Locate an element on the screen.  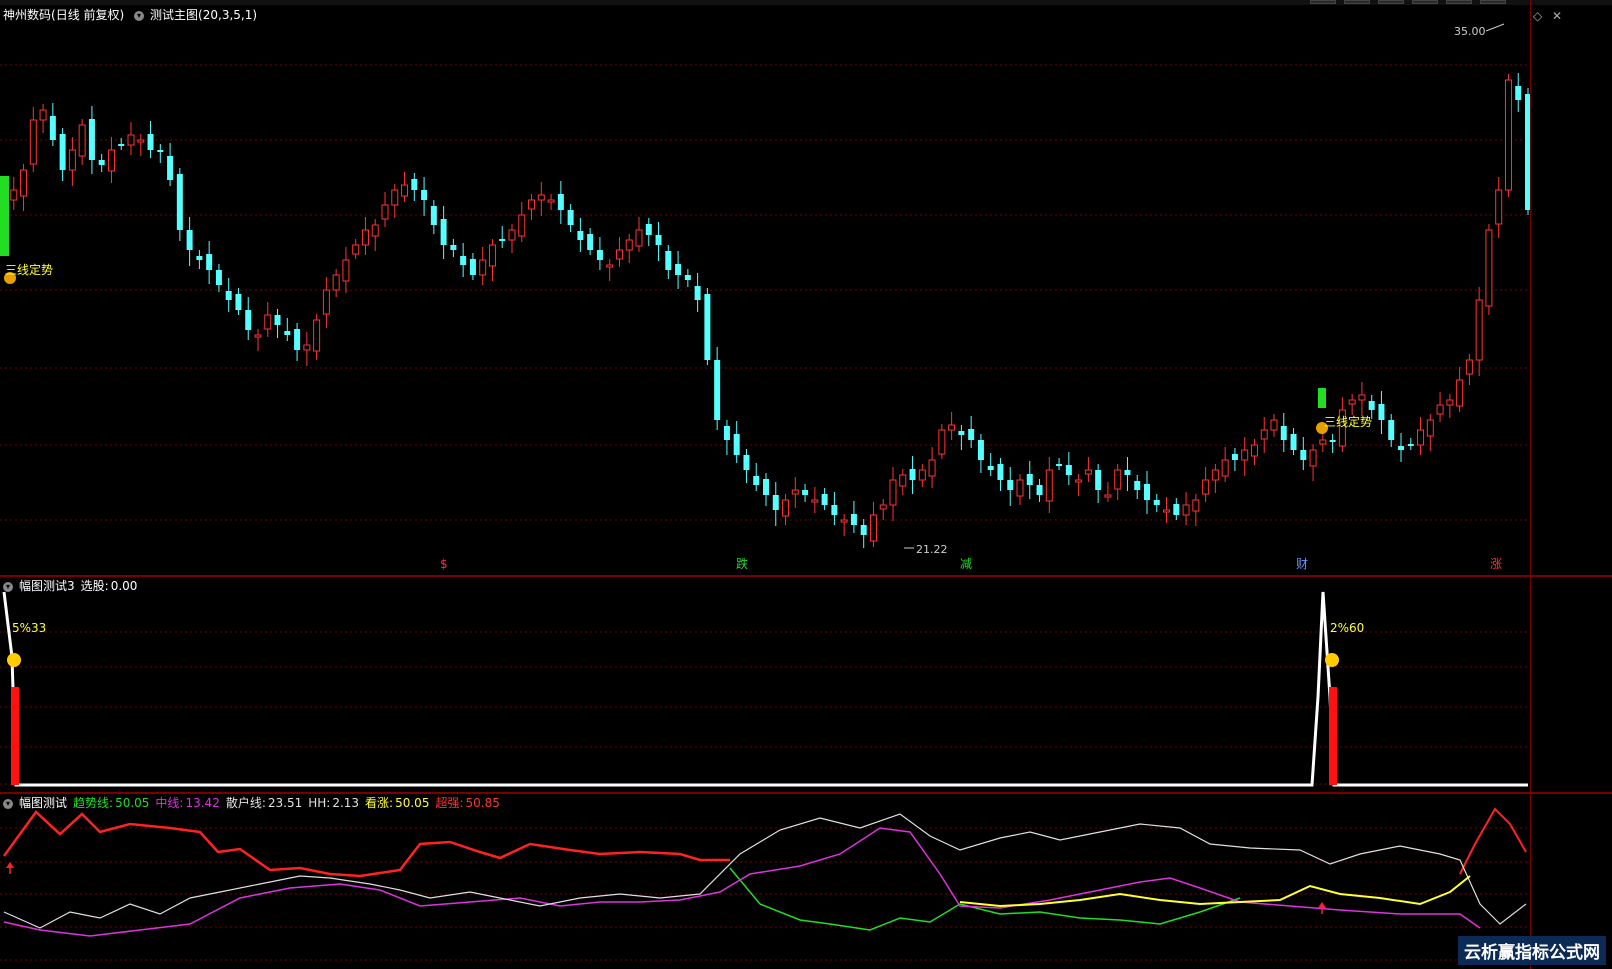
low-price-label: 21.22 is located at coordinates (932, 549).